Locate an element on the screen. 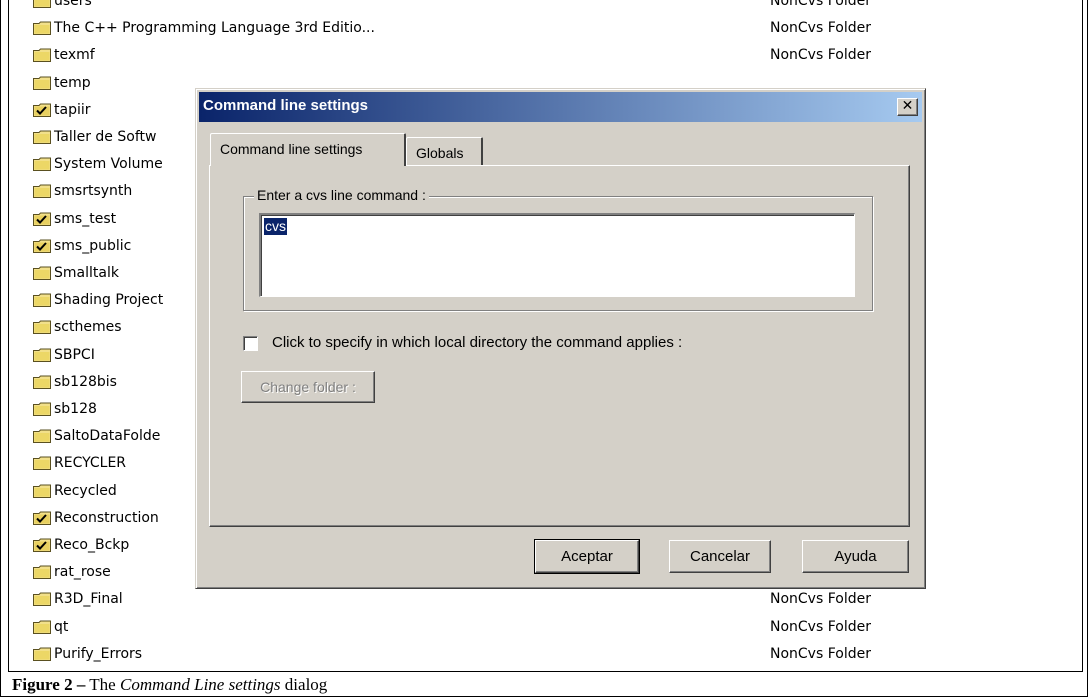  caption-label: Figure 2 – is located at coordinates (49, 684).